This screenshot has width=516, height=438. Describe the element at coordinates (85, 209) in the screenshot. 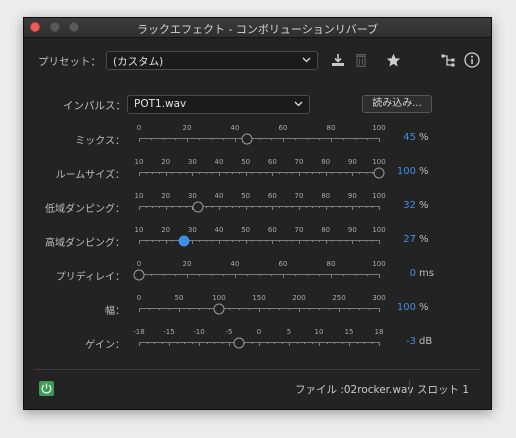

I see `param-label: 低域ダンピング：` at that location.